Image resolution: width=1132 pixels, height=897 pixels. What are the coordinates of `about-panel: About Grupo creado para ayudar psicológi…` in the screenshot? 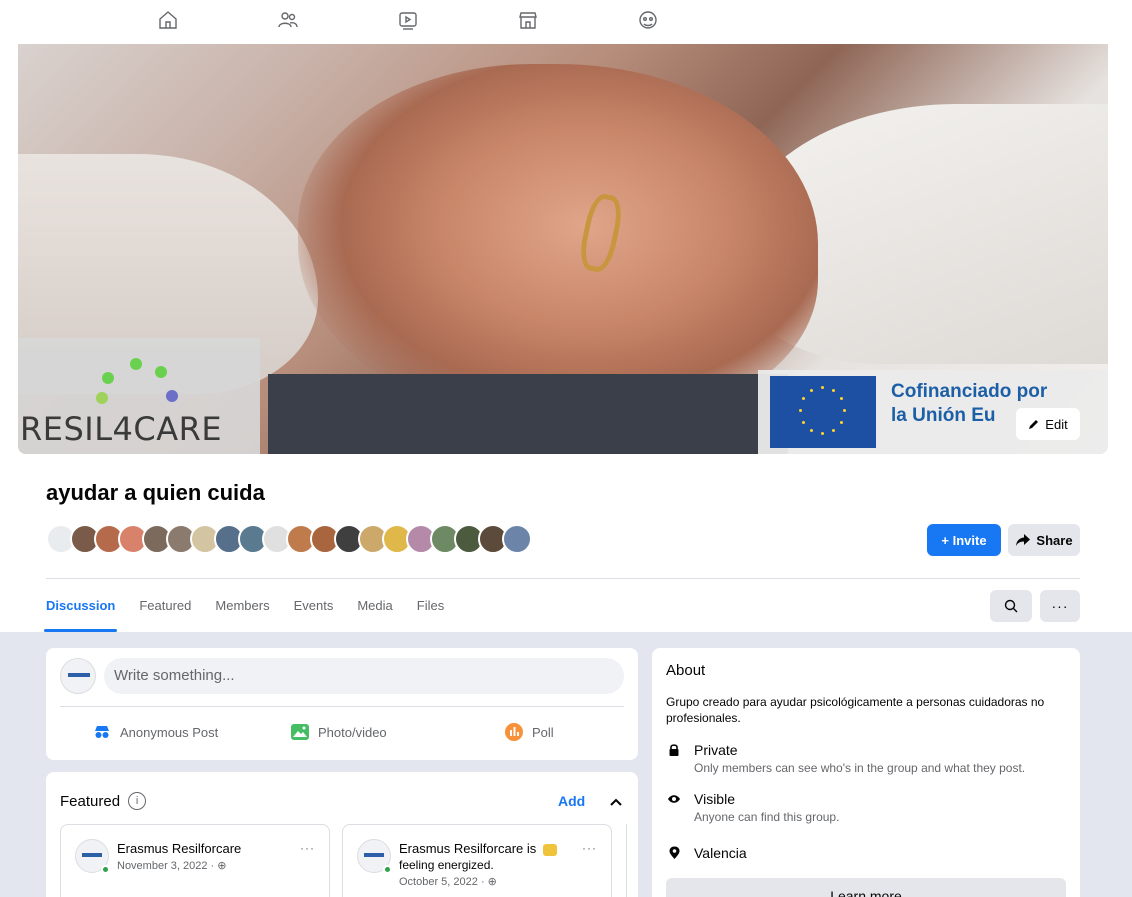 It's located at (866, 772).